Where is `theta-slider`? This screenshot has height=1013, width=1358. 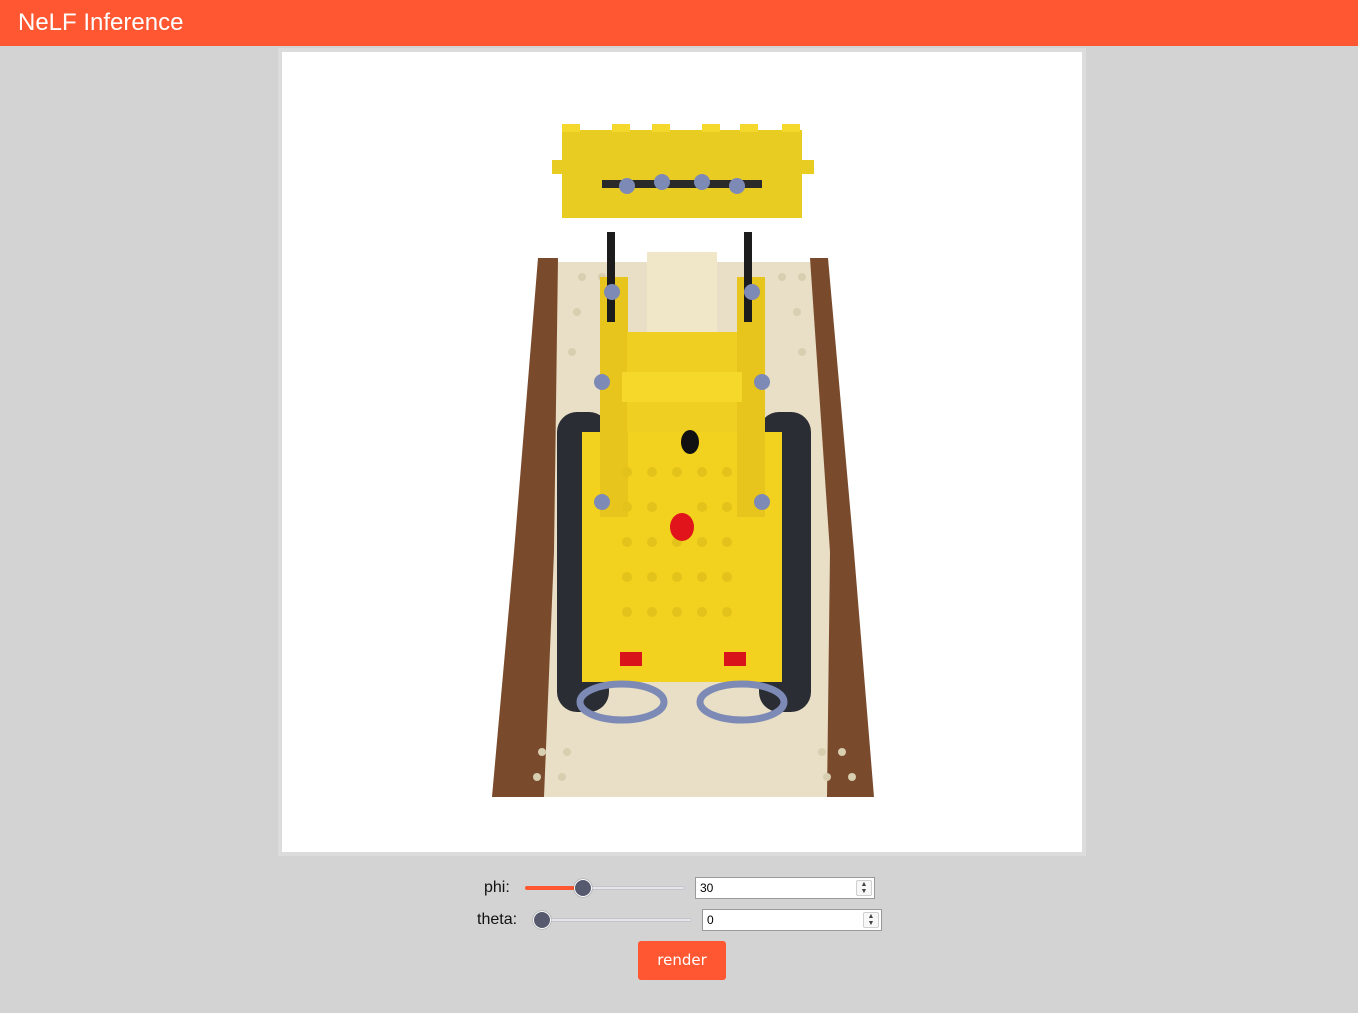 theta-slider is located at coordinates (612, 920).